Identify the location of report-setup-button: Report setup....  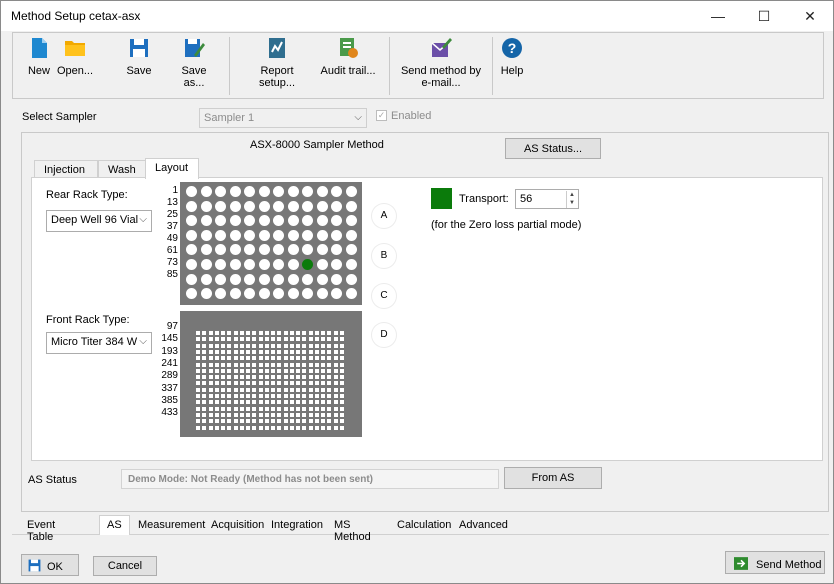
(277, 63).